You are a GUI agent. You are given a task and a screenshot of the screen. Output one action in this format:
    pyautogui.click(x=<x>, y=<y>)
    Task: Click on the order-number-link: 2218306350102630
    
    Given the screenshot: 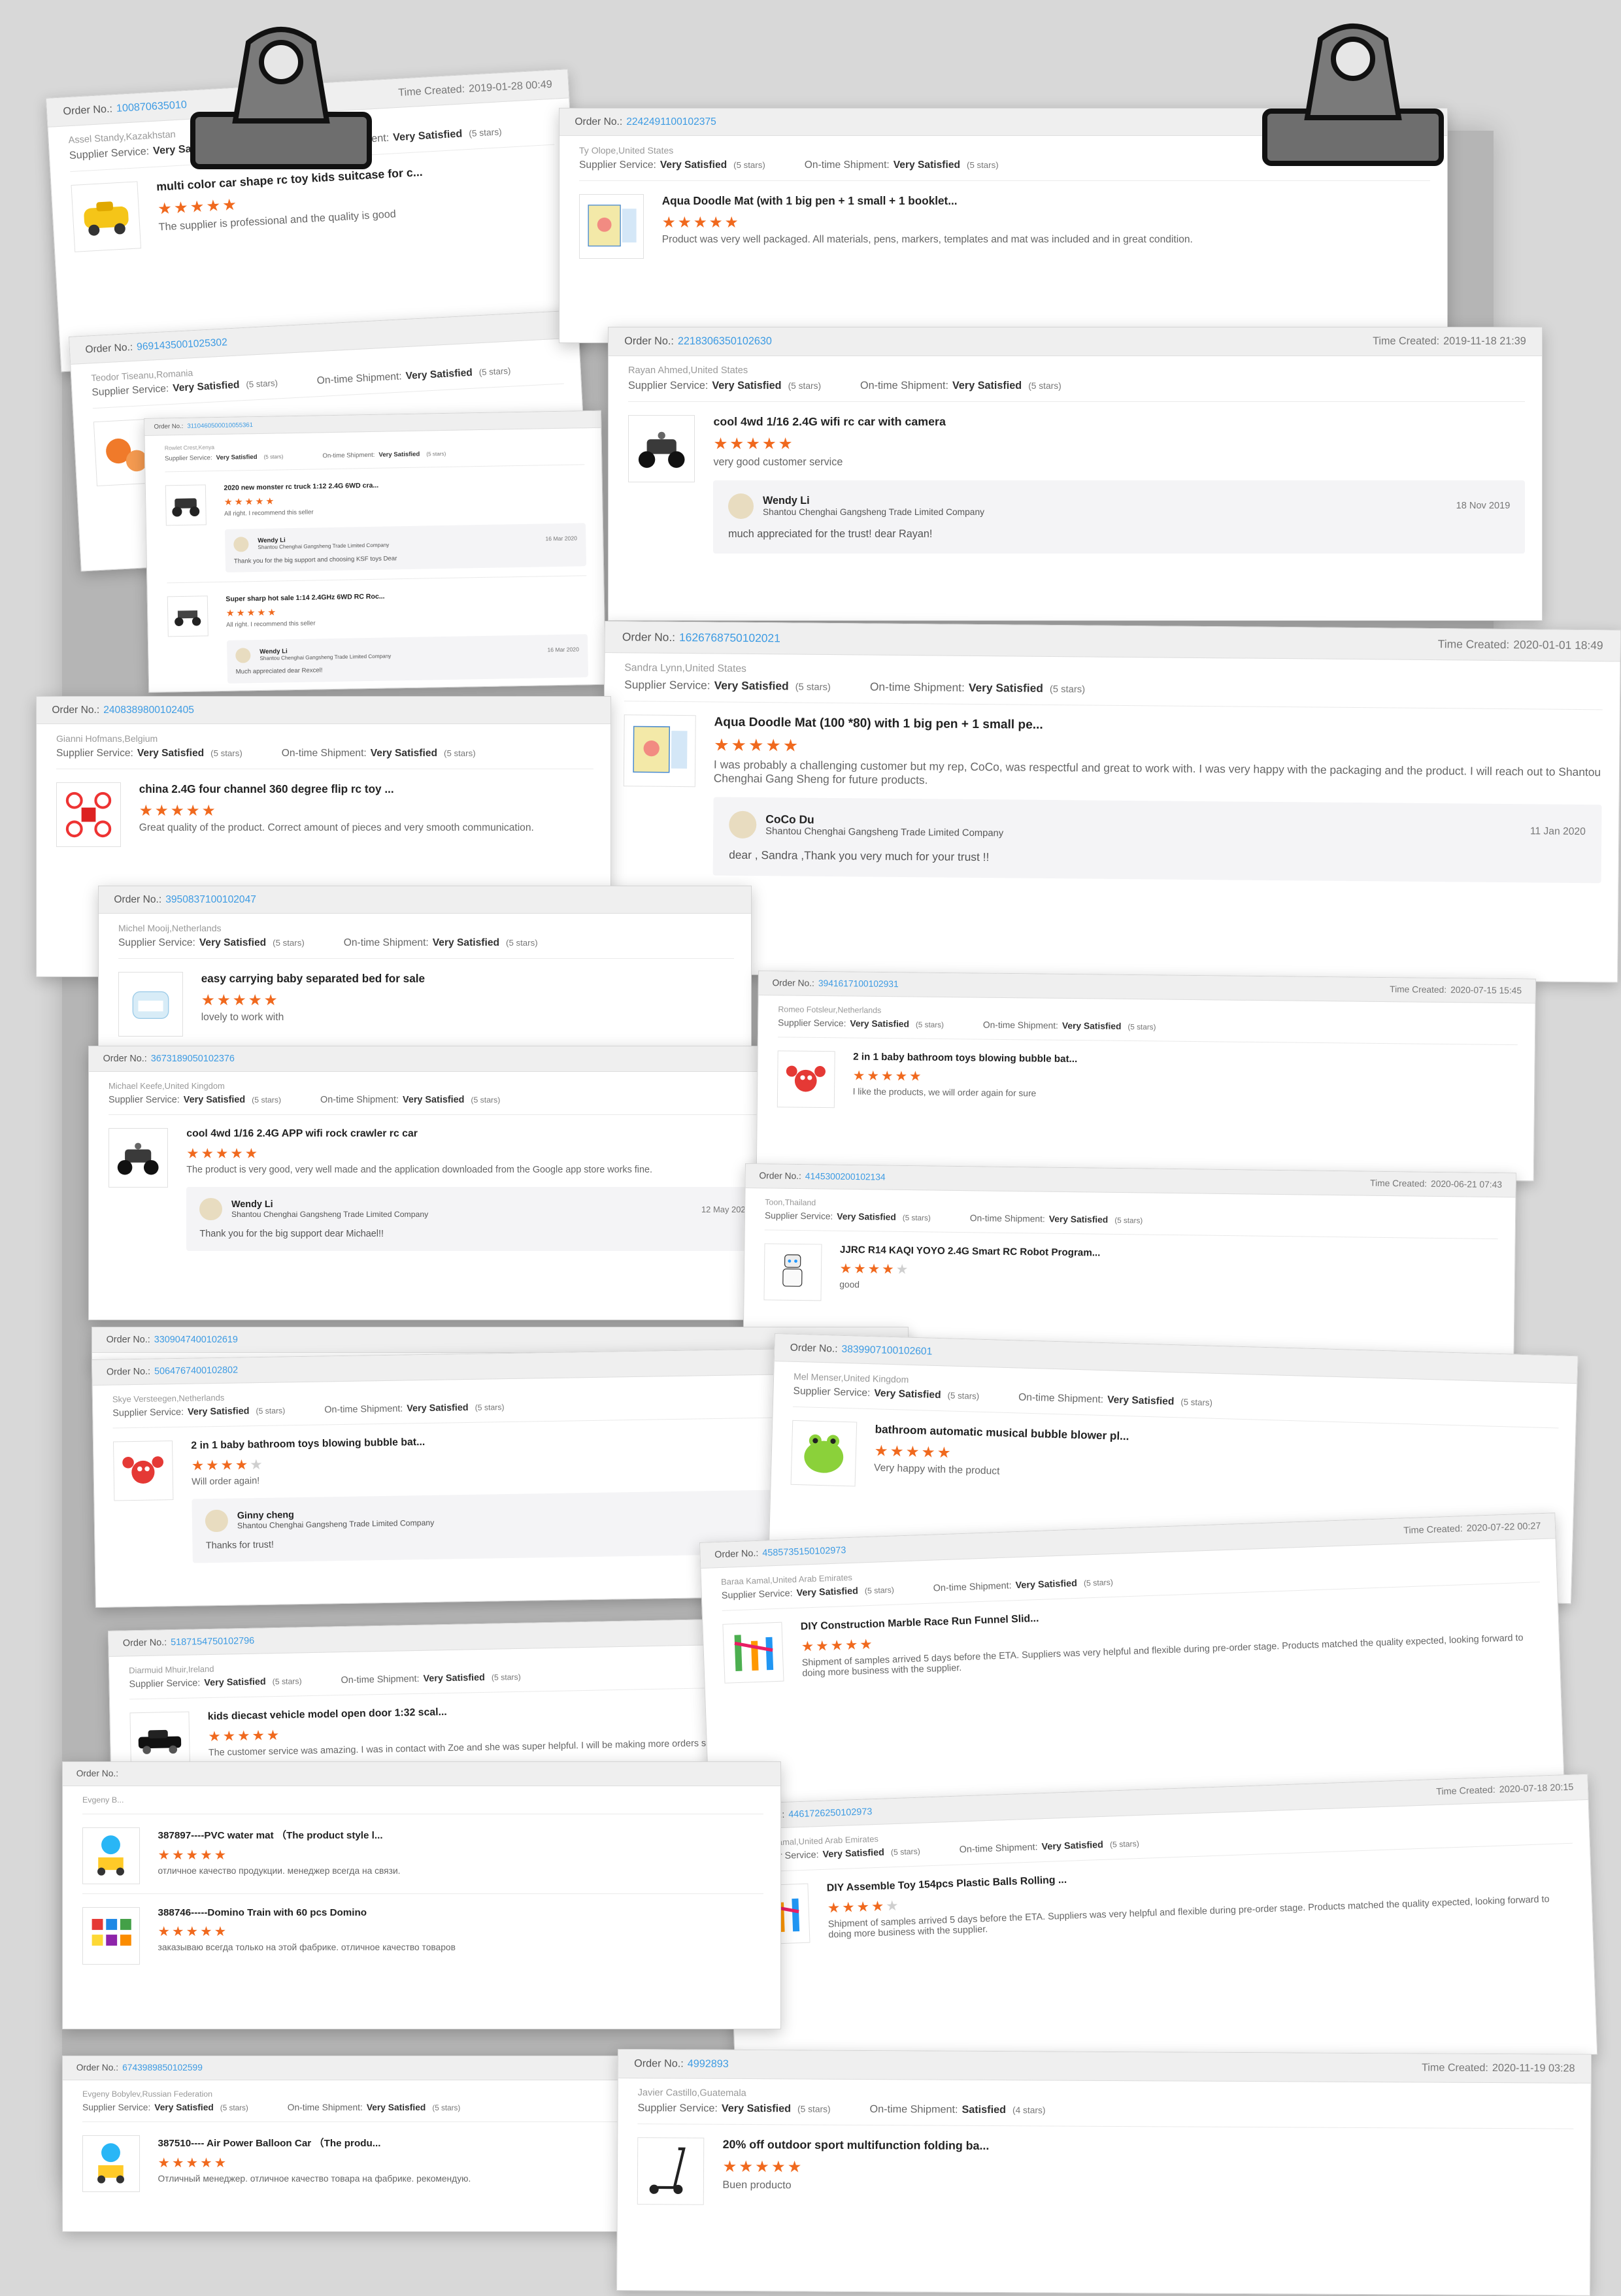 What is the action you would take?
    pyautogui.click(x=725, y=341)
    